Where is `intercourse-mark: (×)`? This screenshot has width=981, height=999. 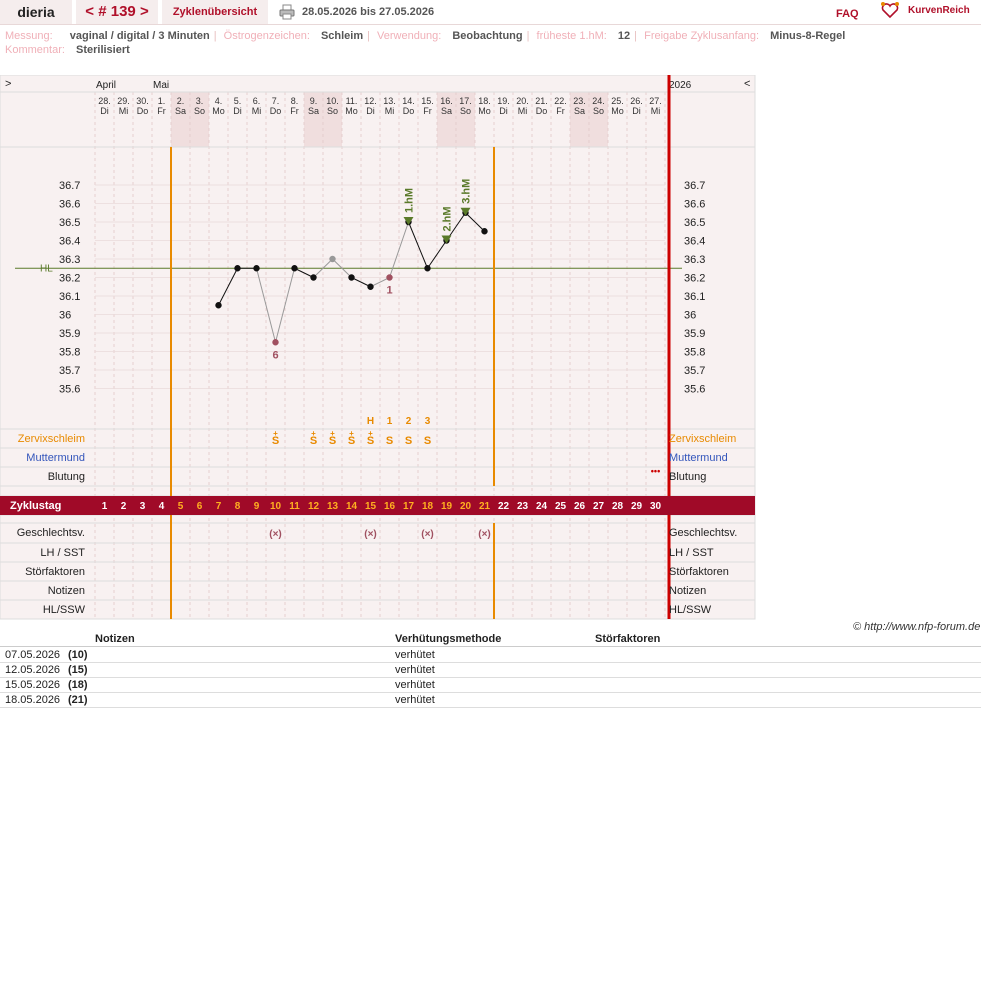
intercourse-mark: (×) is located at coordinates (275, 534).